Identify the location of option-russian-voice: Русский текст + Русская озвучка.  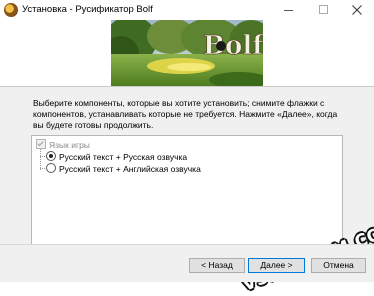
(116, 156).